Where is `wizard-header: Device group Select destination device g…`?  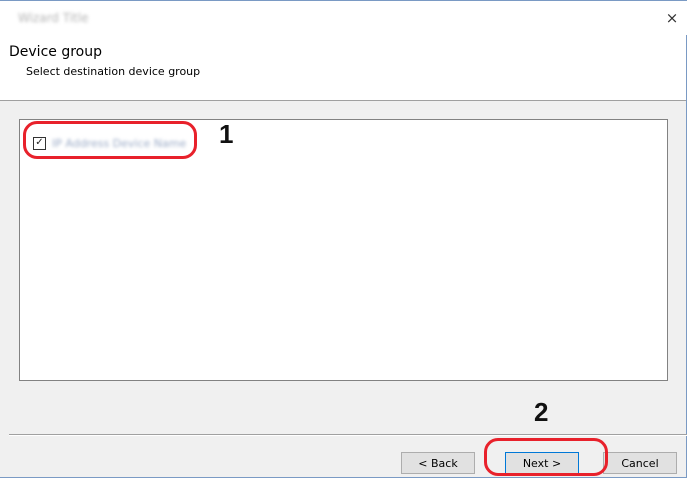
wizard-header: Device group Select destination device g… is located at coordinates (343, 68).